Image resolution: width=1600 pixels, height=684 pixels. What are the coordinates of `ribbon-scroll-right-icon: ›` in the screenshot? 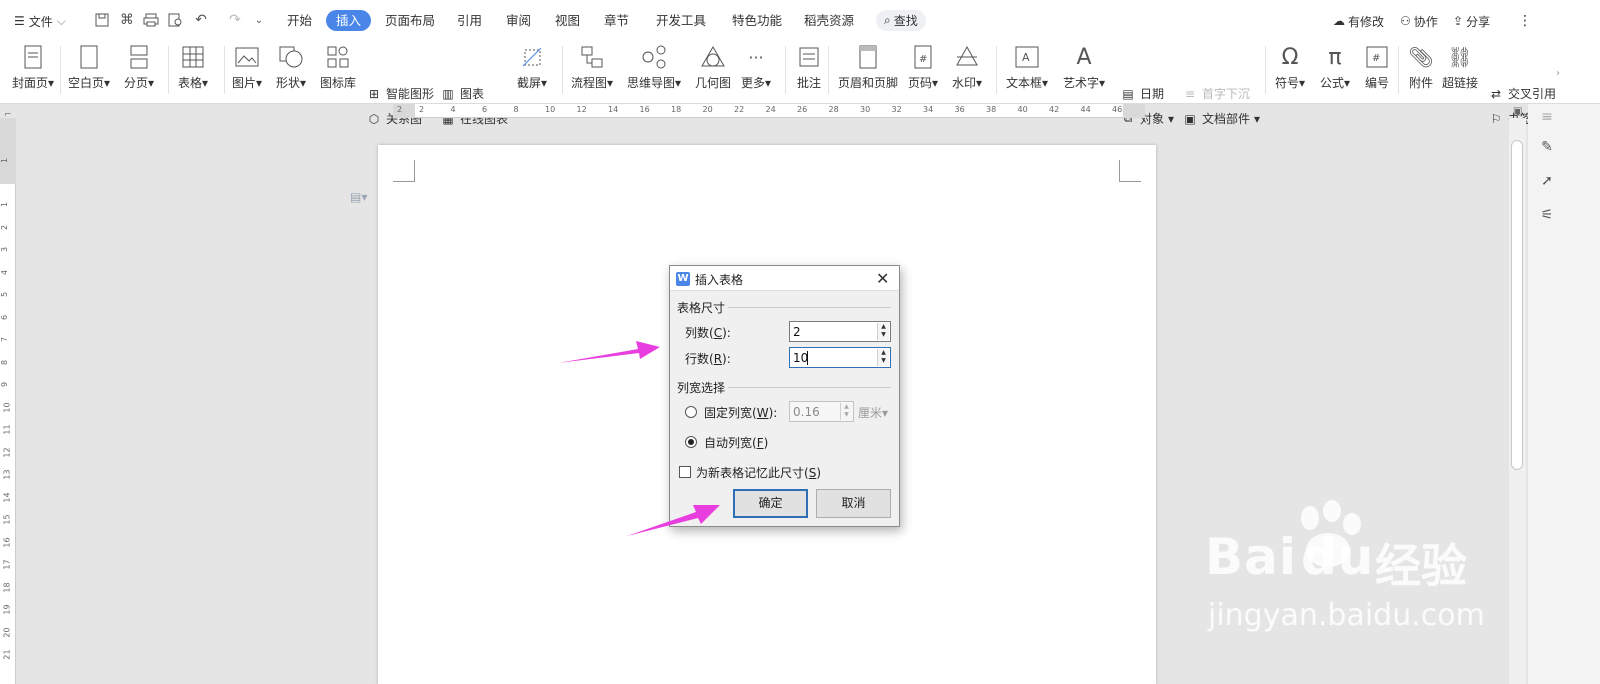 It's located at (1561, 74).